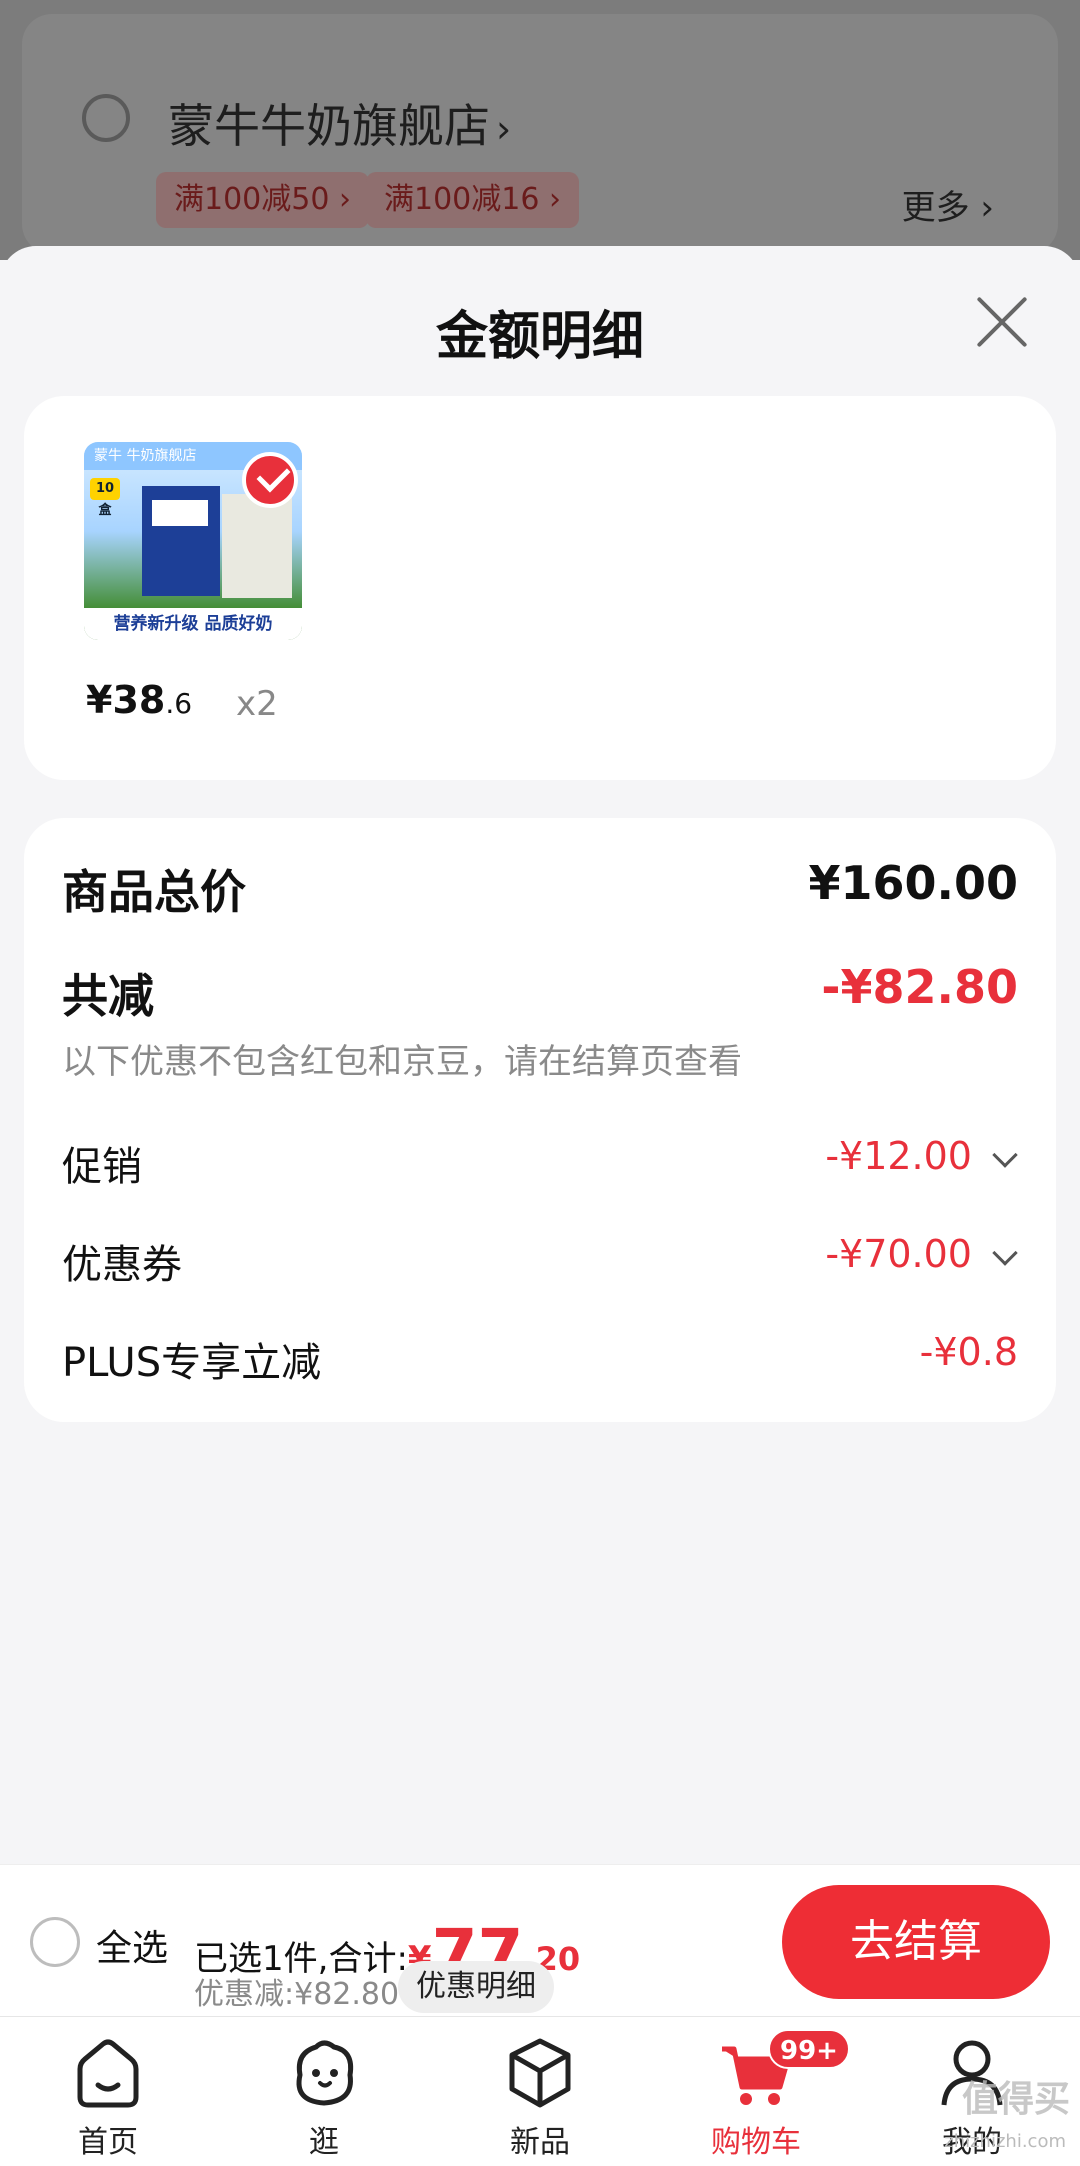 The width and height of the screenshot is (1080, 2166). Describe the element at coordinates (262, 200) in the screenshot. I see `promo-tag: 满100减50 ›` at that location.